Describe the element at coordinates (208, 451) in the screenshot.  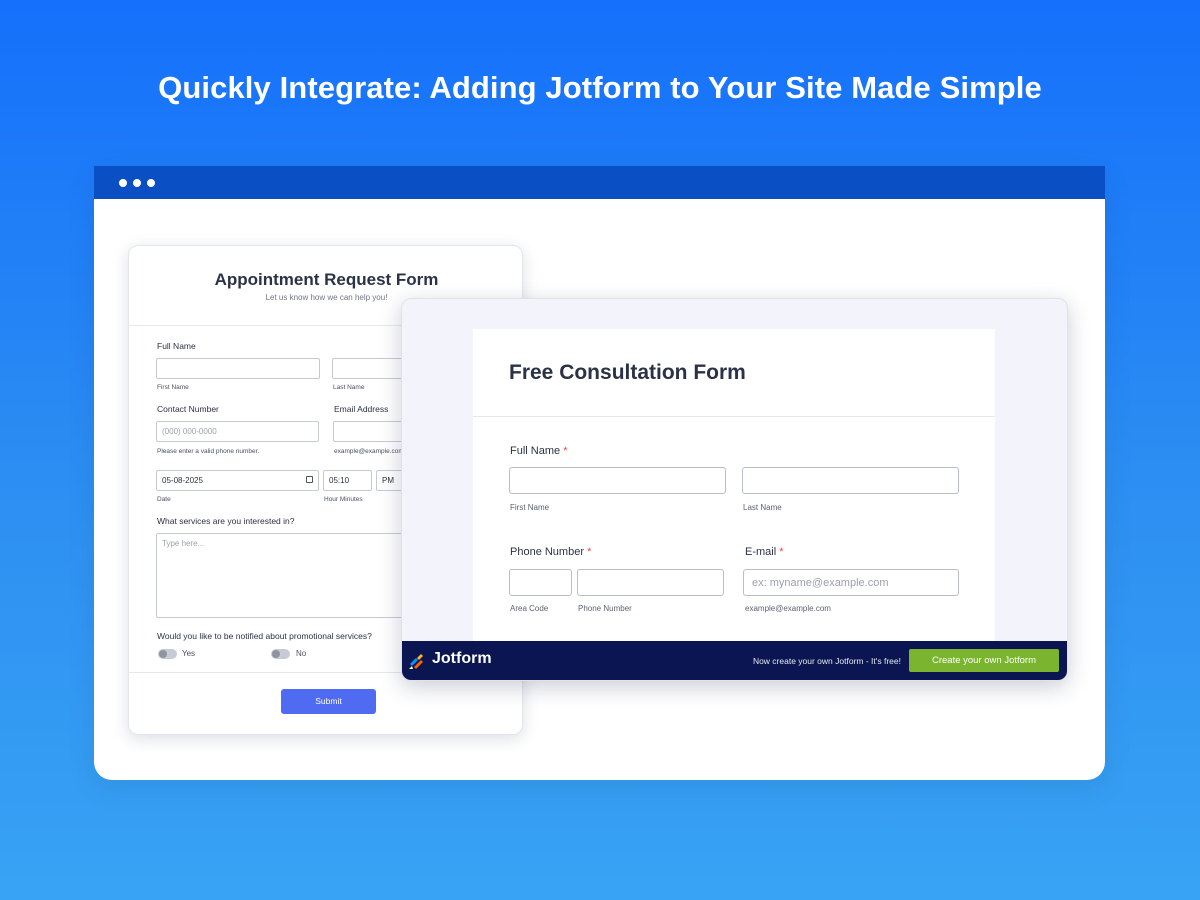
I see `phone-hint: Please enter a valid phone number.` at that location.